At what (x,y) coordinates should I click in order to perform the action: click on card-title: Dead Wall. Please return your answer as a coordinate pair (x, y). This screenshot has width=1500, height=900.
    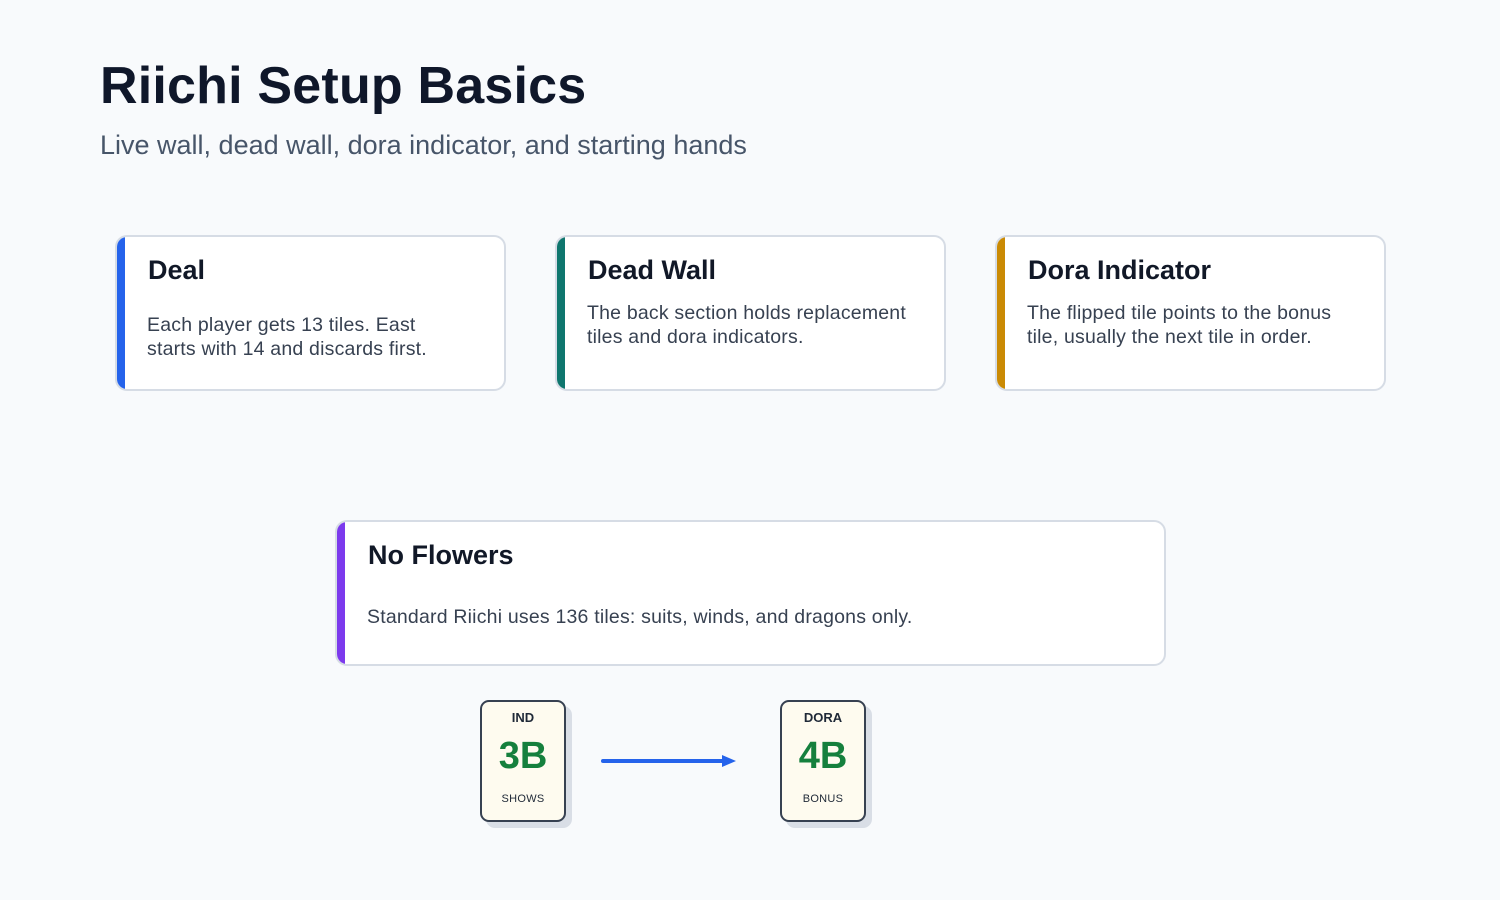
    Looking at the image, I should click on (652, 270).